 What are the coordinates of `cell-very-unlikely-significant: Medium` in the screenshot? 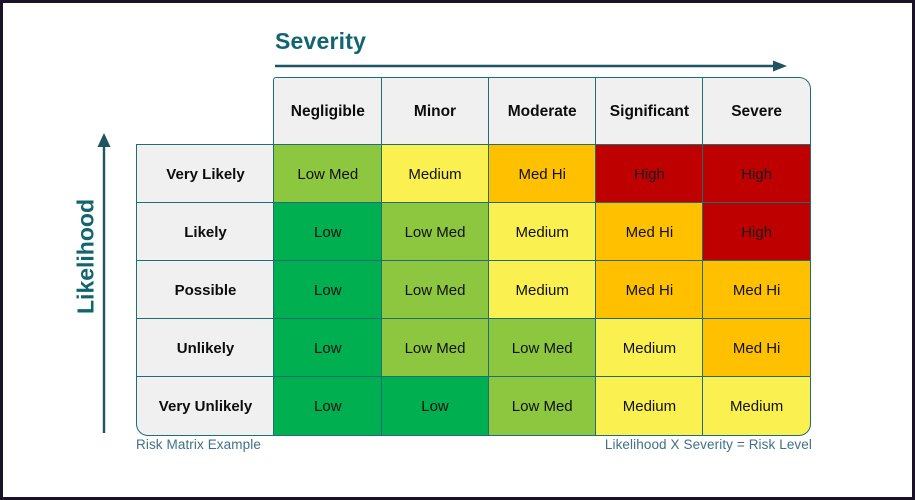 It's located at (649, 406).